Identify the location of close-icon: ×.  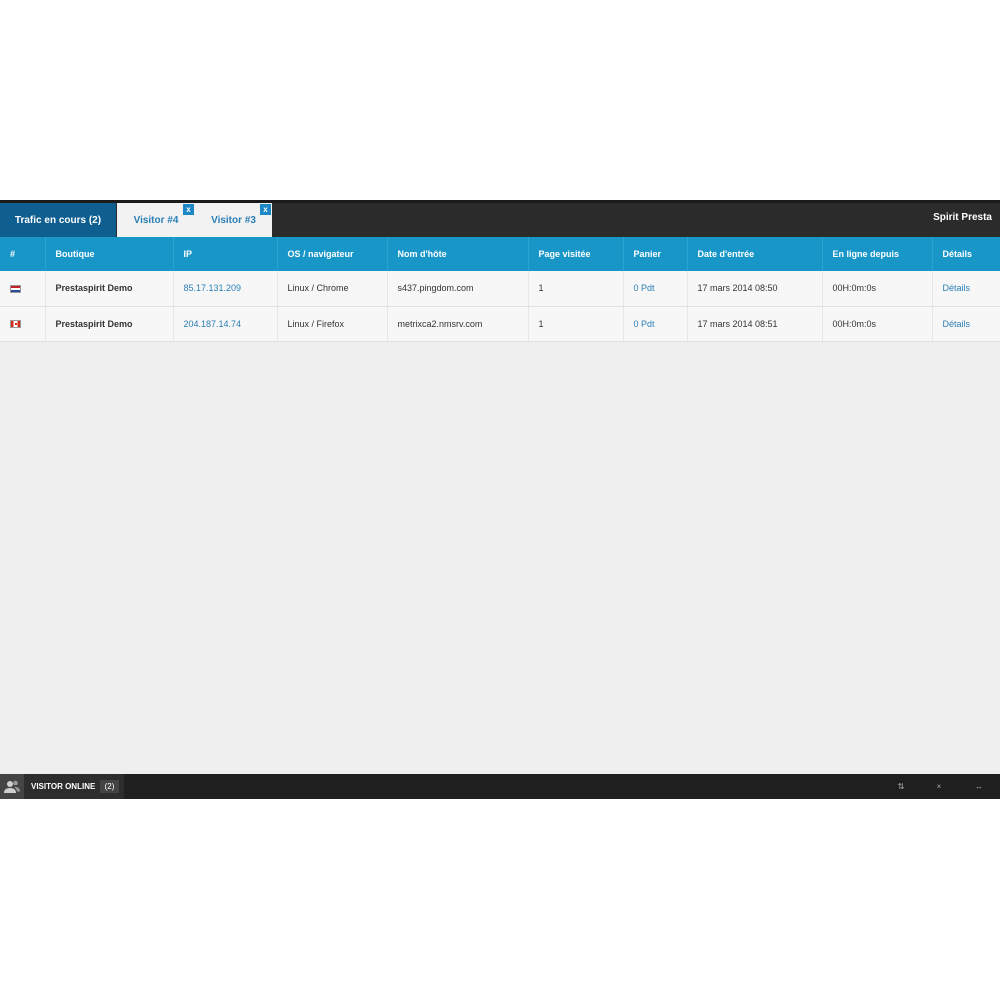
(939, 786).